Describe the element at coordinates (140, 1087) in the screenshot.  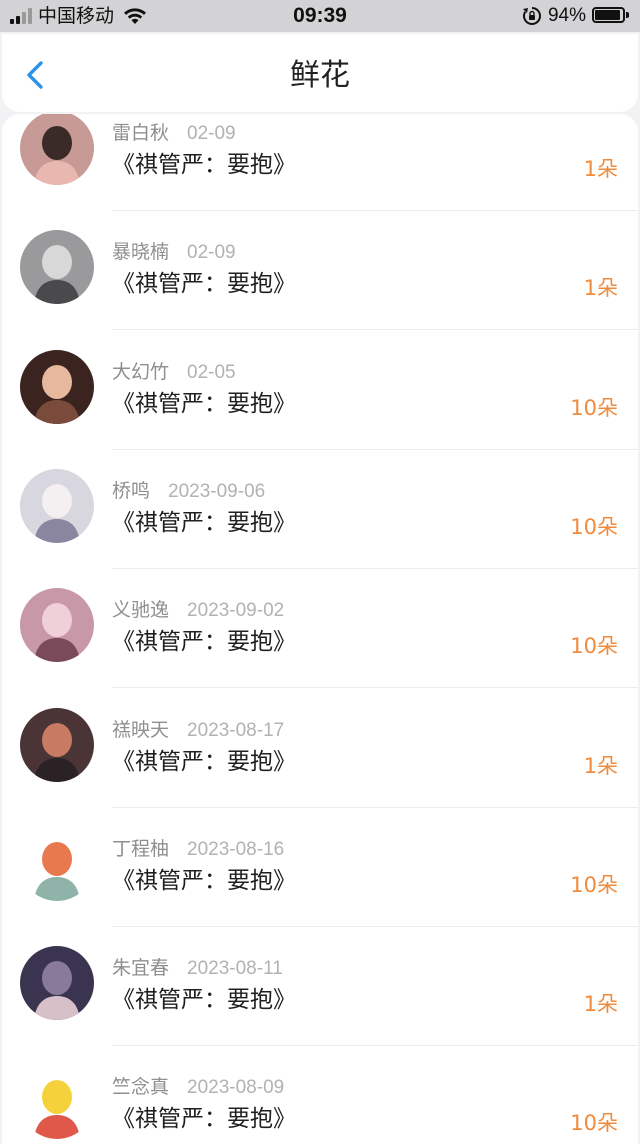
I see `user-name: 竺念真` at that location.